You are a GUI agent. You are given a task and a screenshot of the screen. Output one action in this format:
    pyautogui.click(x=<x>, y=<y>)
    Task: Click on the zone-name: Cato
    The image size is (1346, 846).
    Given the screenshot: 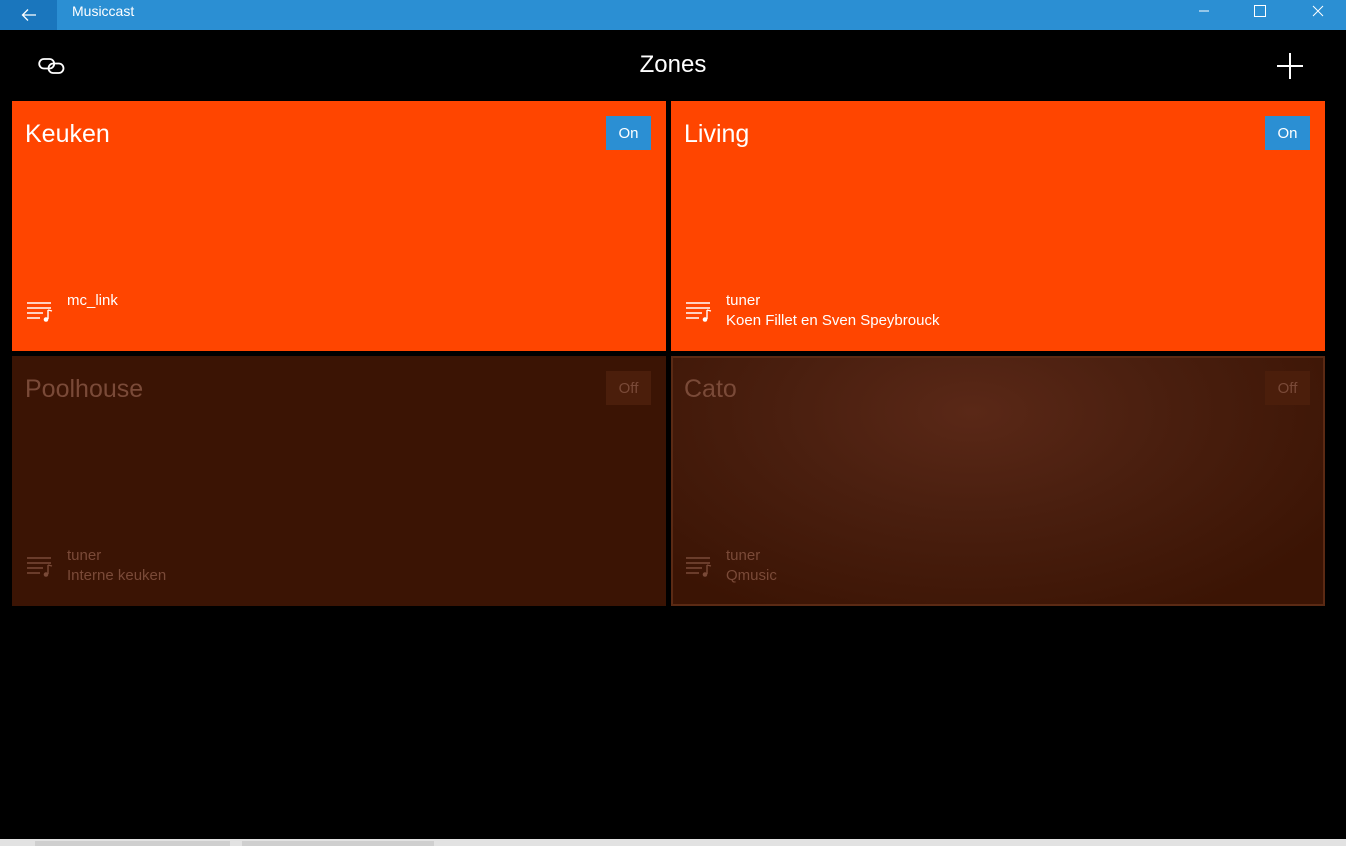 What is the action you would take?
    pyautogui.click(x=710, y=389)
    